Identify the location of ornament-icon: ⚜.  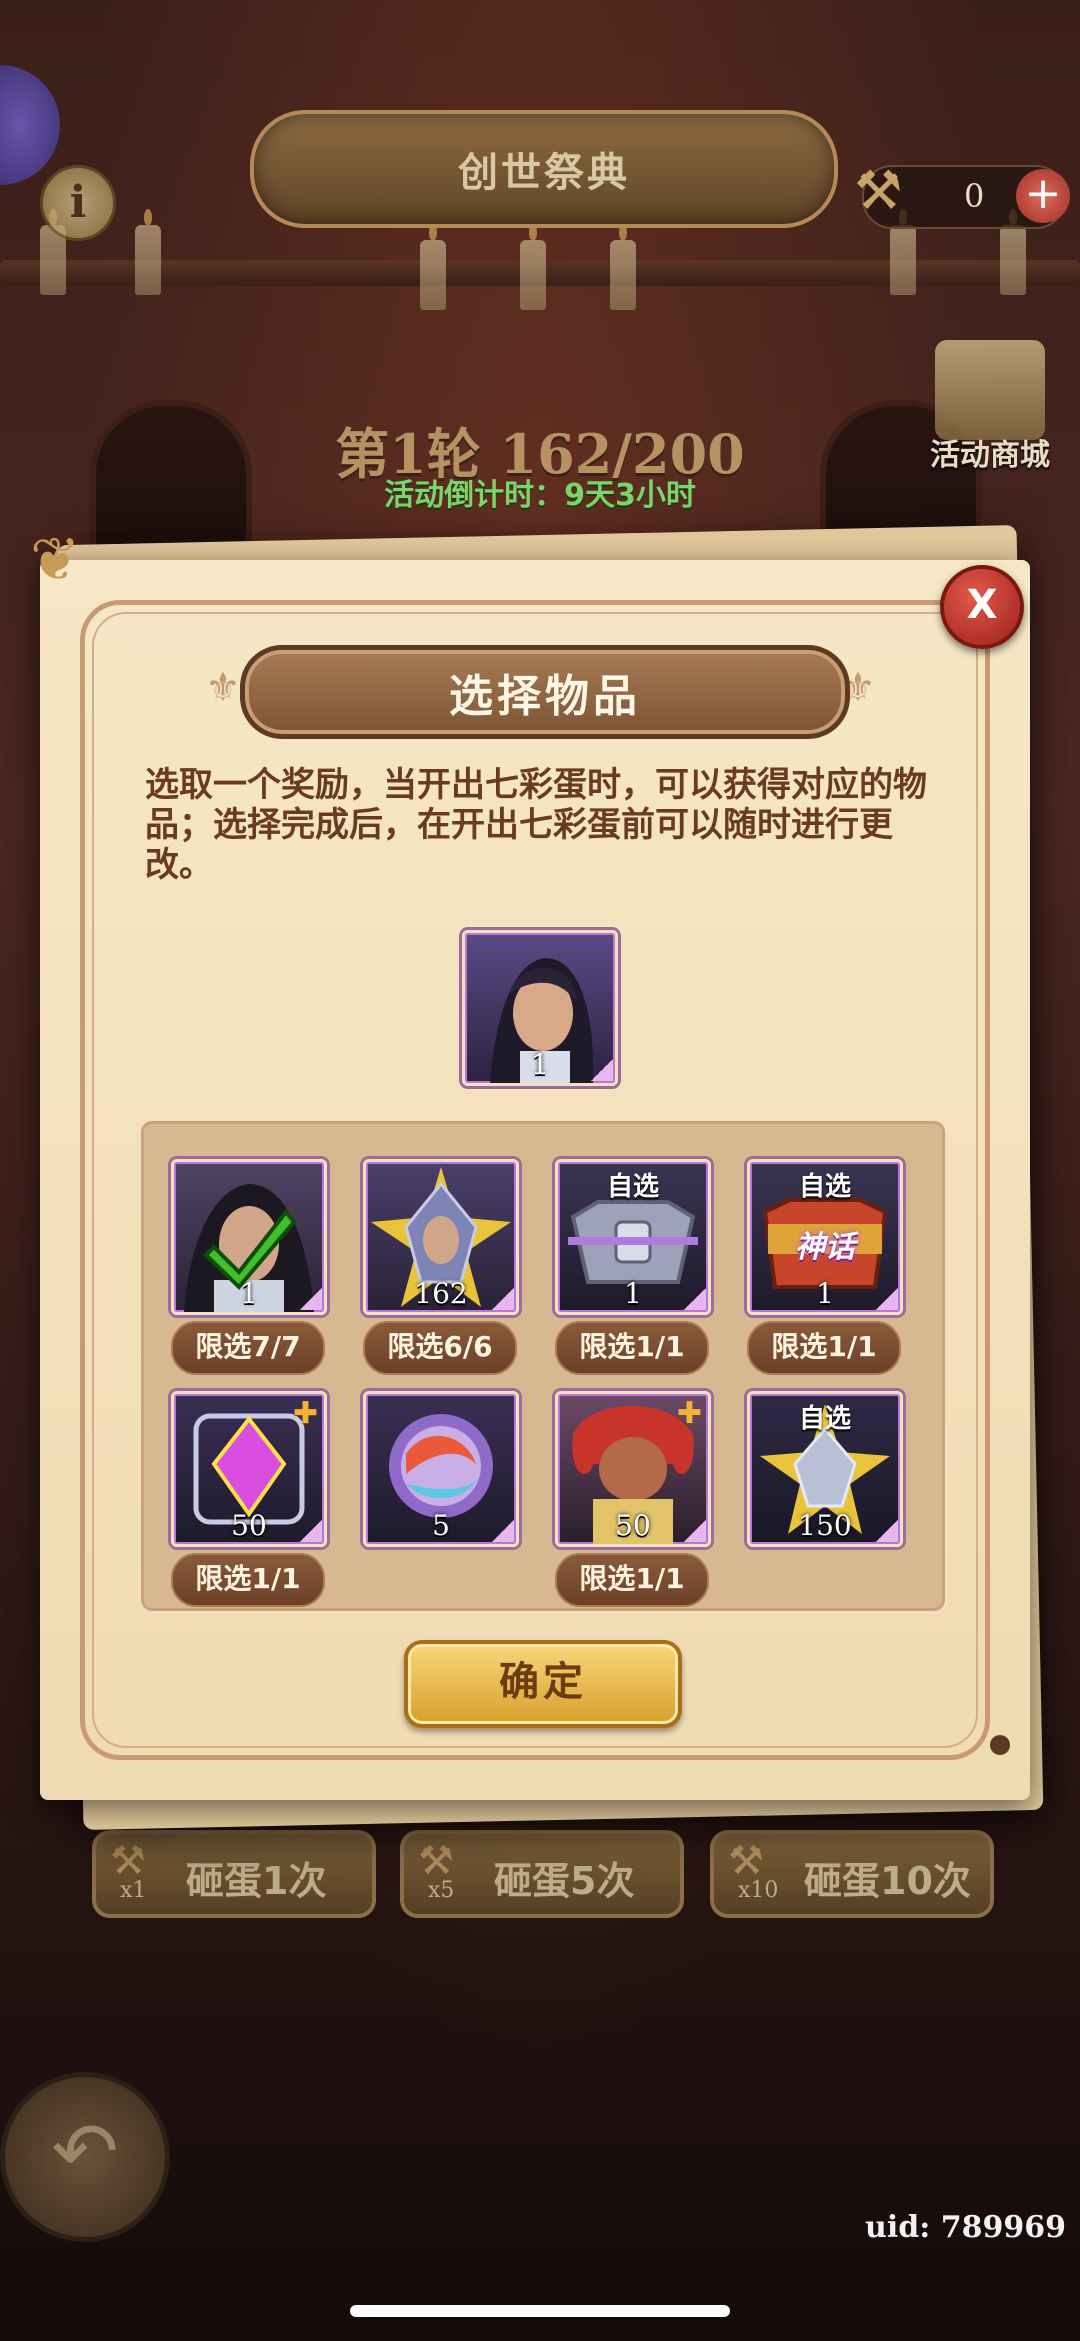
(858, 688).